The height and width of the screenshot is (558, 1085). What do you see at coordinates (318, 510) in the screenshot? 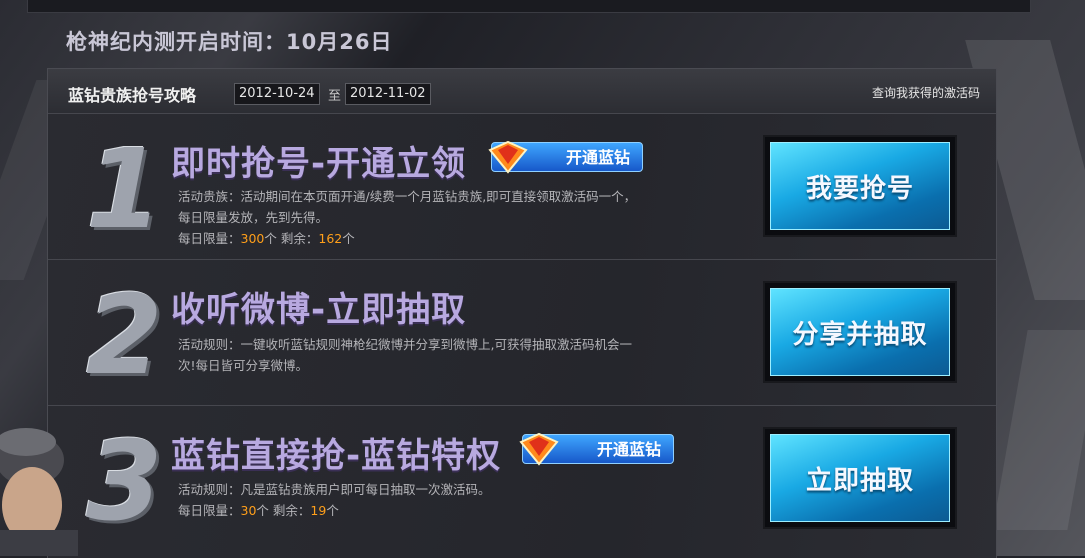
I see `remain-value: 19` at bounding box center [318, 510].